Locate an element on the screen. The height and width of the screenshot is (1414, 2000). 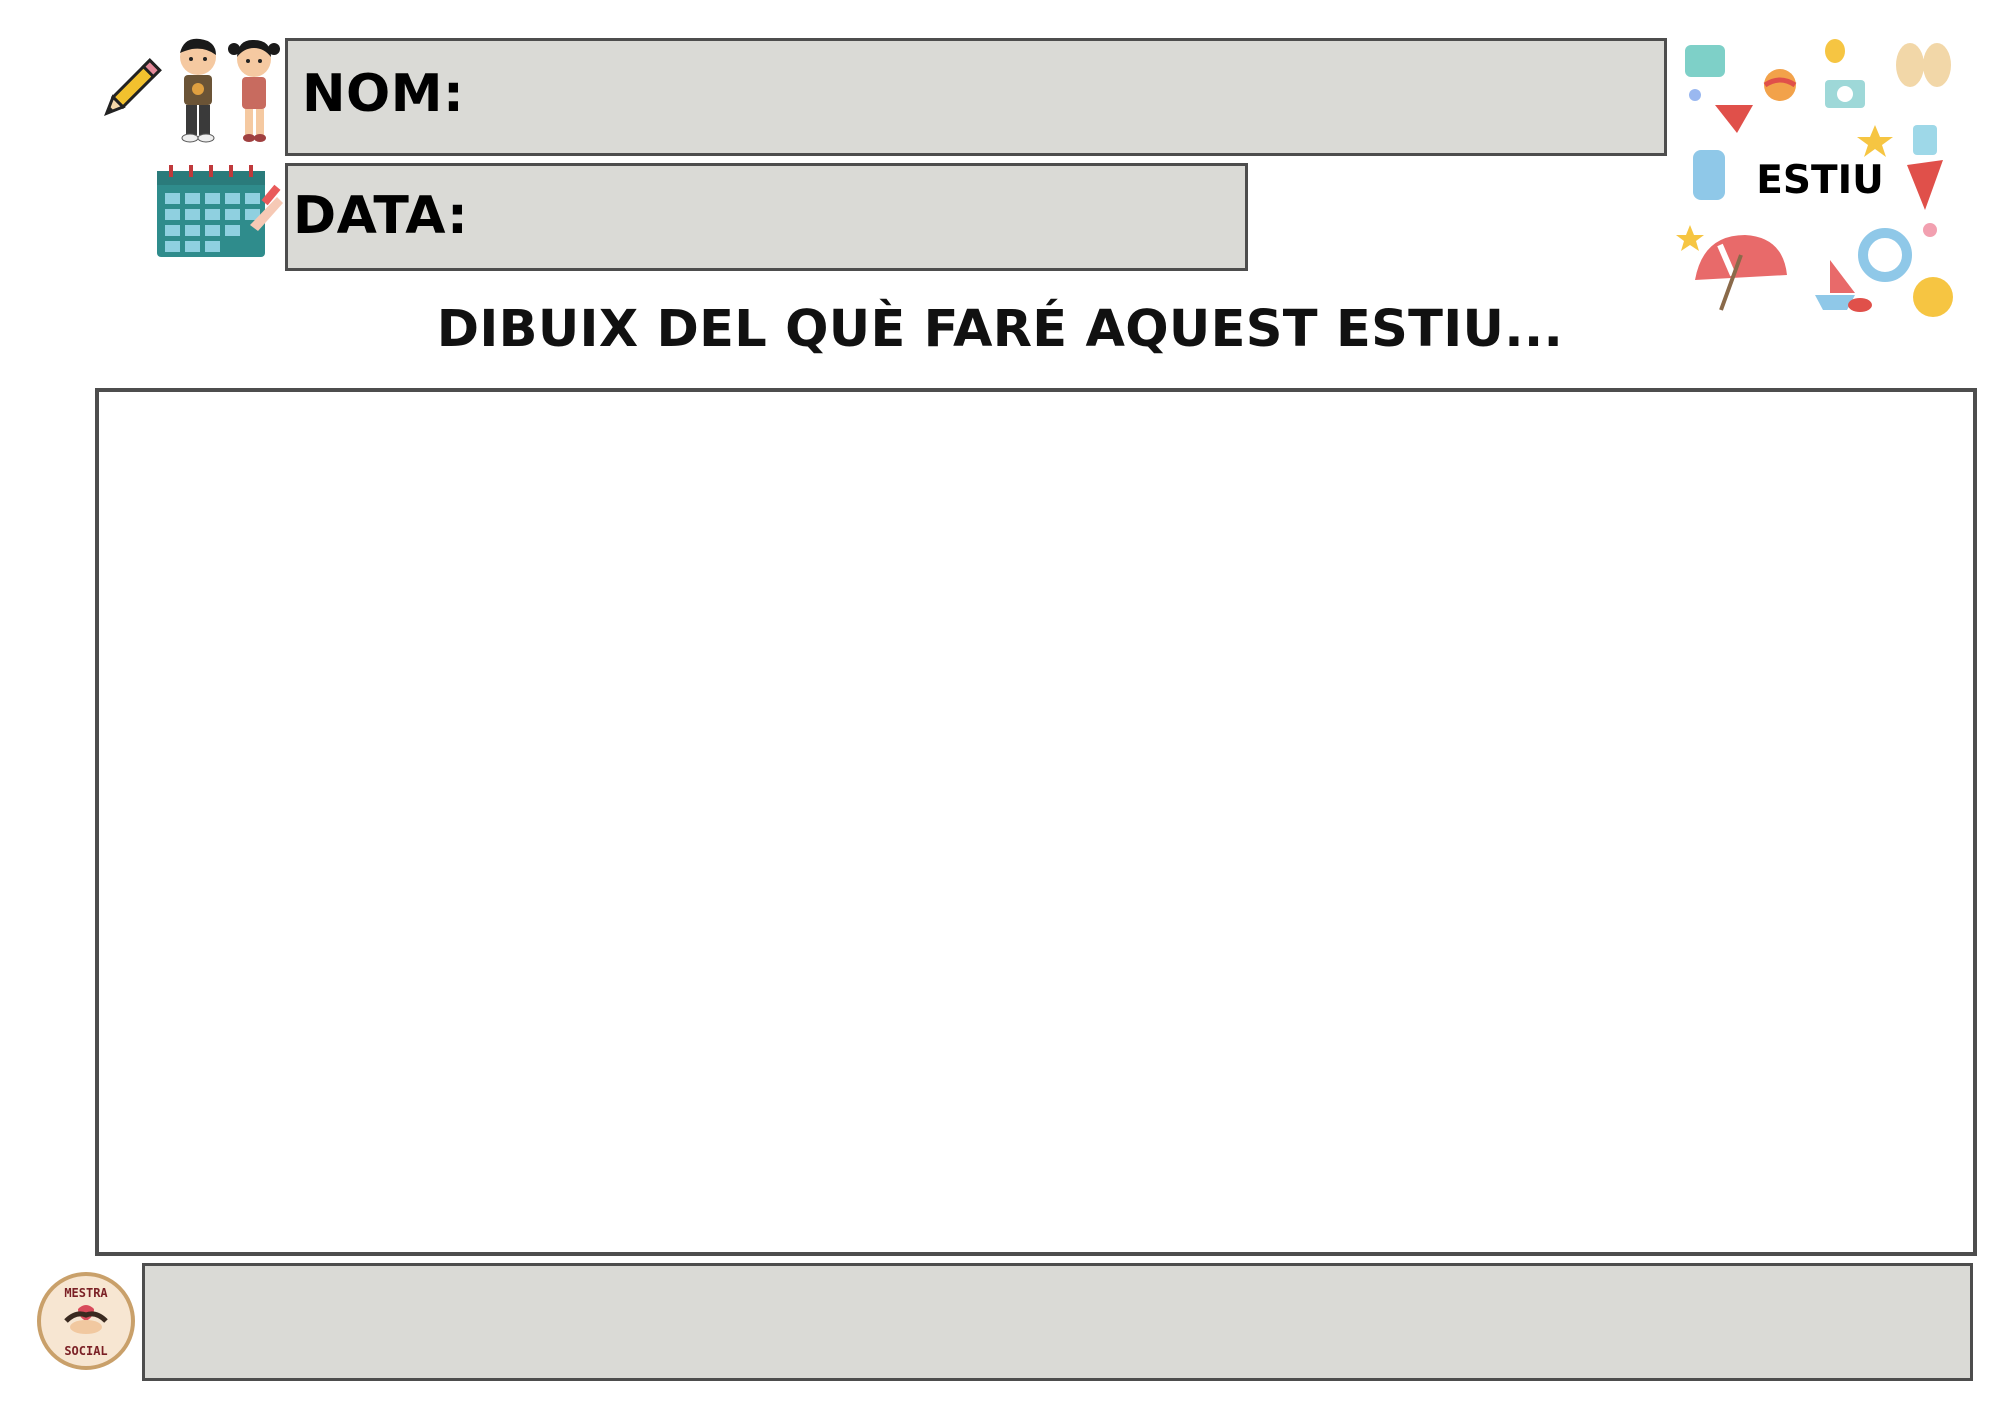
date-label: DATA: is located at coordinates (381, 216).